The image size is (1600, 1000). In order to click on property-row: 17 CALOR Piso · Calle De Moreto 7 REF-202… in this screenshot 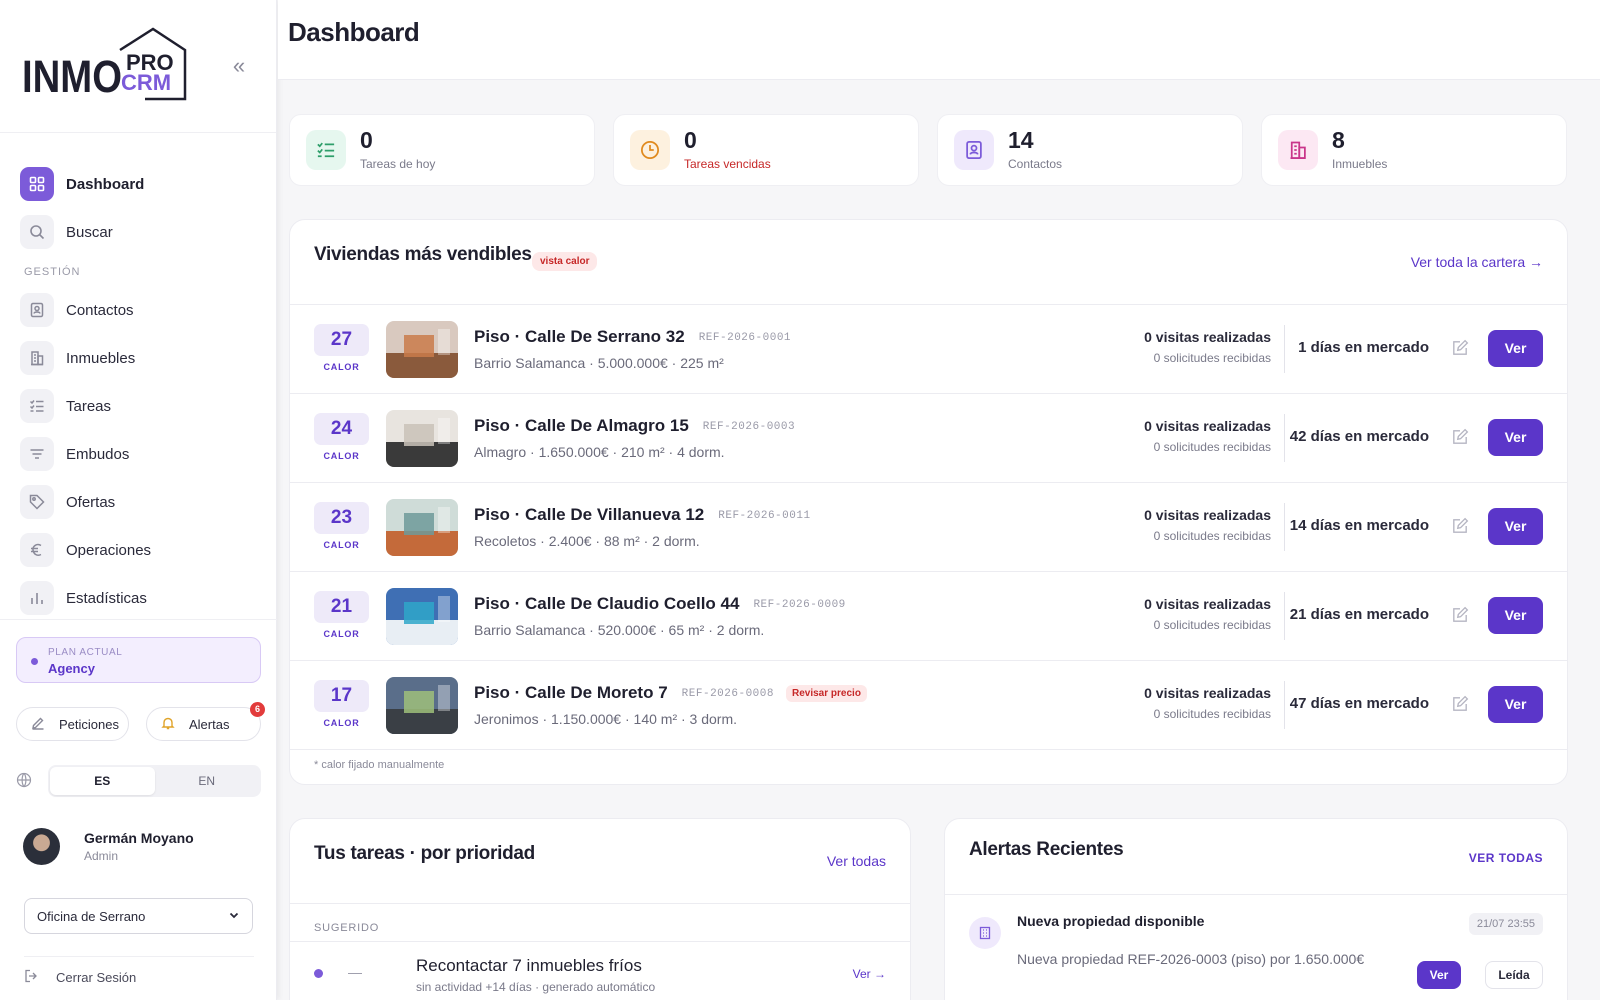, I will do `click(928, 705)`.